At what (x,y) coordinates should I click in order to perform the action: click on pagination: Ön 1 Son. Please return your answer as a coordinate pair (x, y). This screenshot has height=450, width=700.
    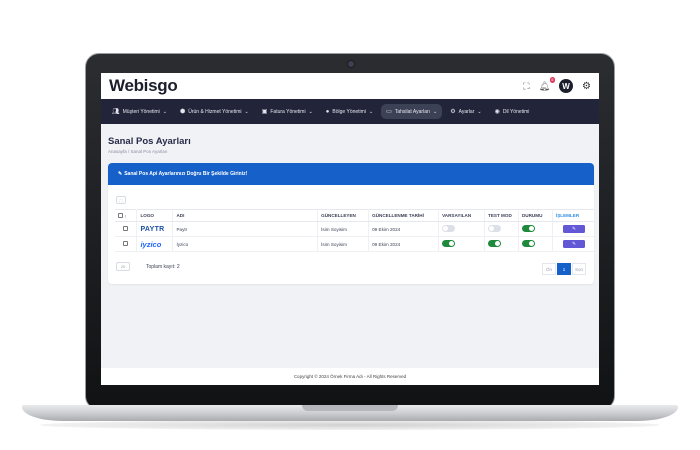
    Looking at the image, I should click on (564, 269).